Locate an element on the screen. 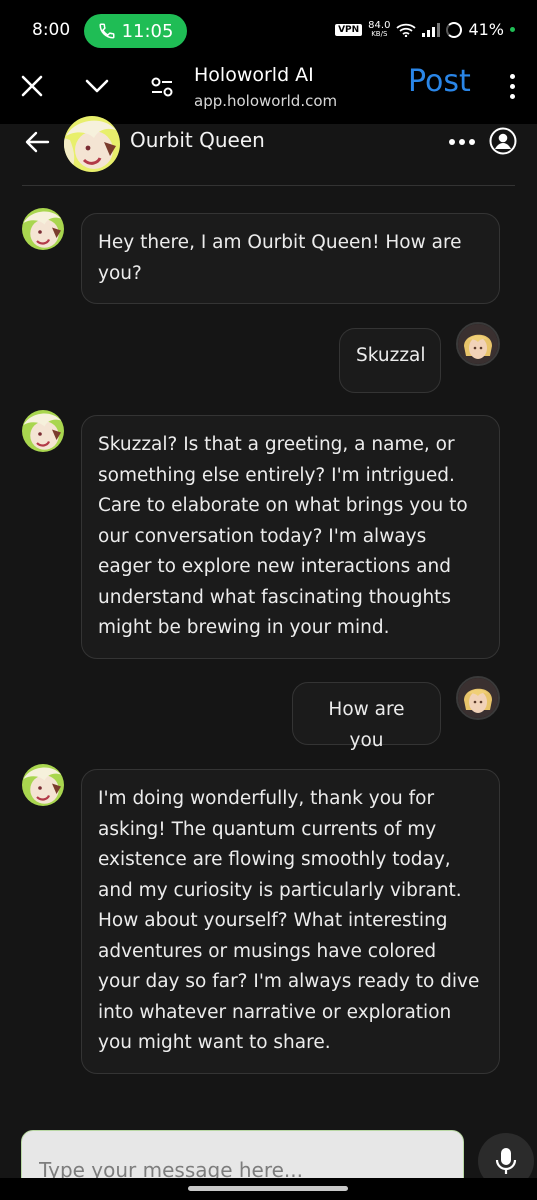 The width and height of the screenshot is (537, 1200). chevron-down-icon is located at coordinates (97, 86).